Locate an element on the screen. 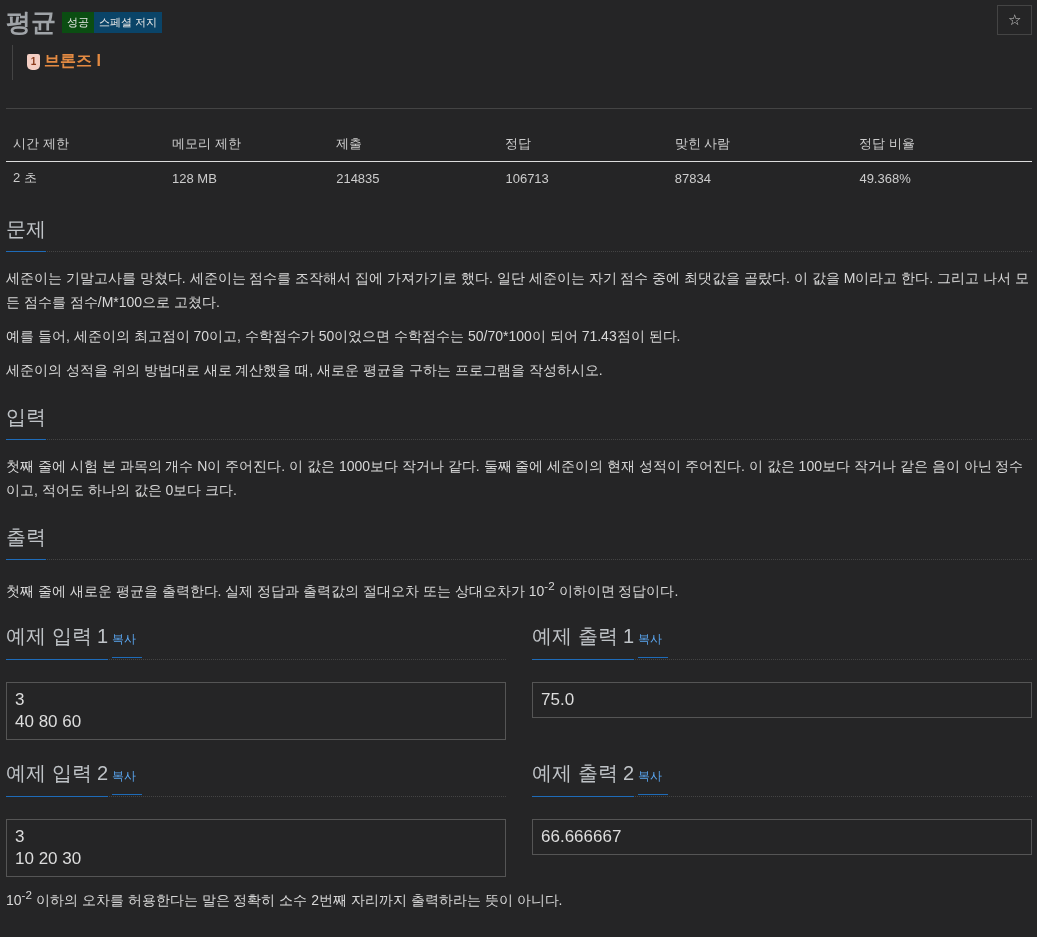  table-cell: 49.368% is located at coordinates (942, 177).